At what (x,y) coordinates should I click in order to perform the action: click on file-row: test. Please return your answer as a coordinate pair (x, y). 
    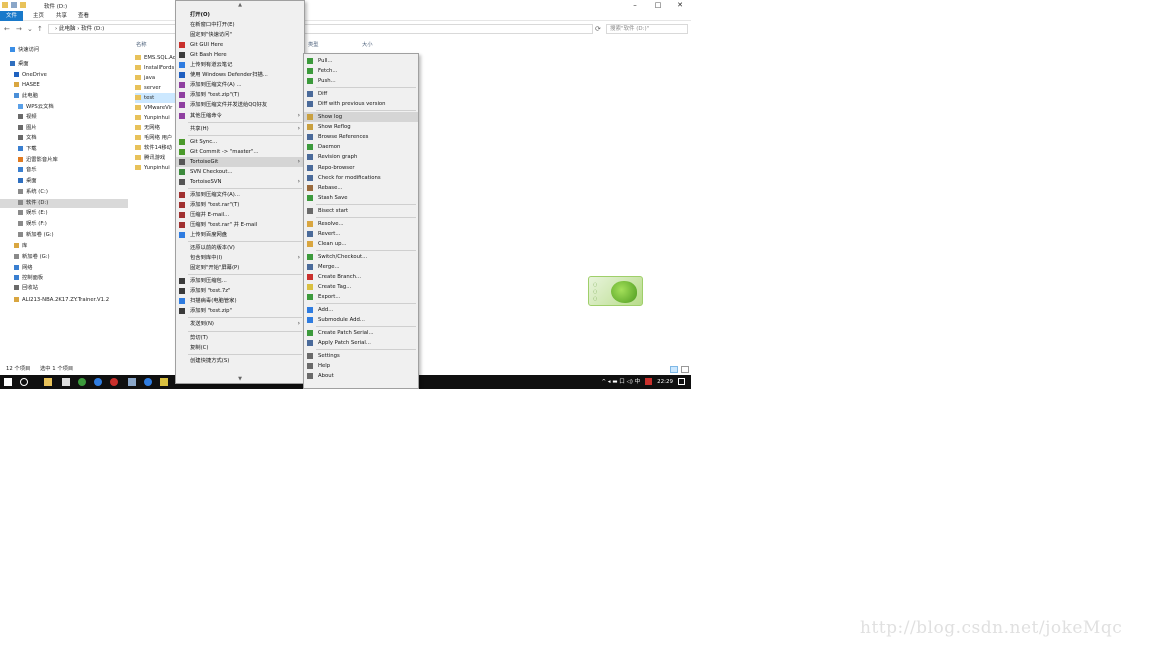
    Looking at the image, I should click on (155, 98).